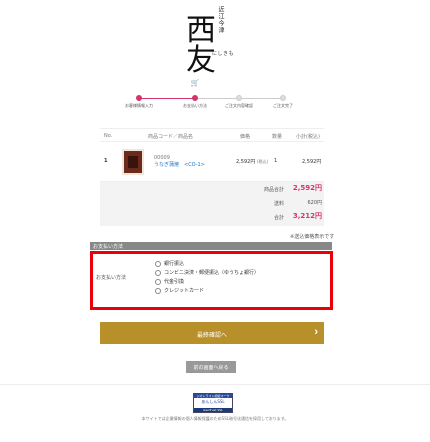  Describe the element at coordinates (201, 45) in the screenshot. I see `logo-mark: 西友` at that location.